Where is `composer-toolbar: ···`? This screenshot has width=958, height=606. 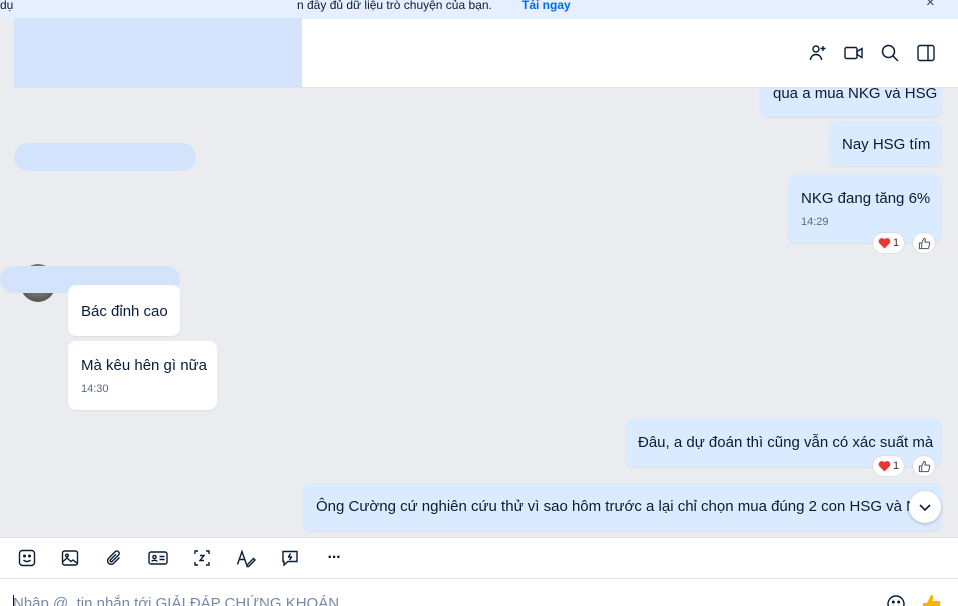 composer-toolbar: ··· is located at coordinates (479, 557).